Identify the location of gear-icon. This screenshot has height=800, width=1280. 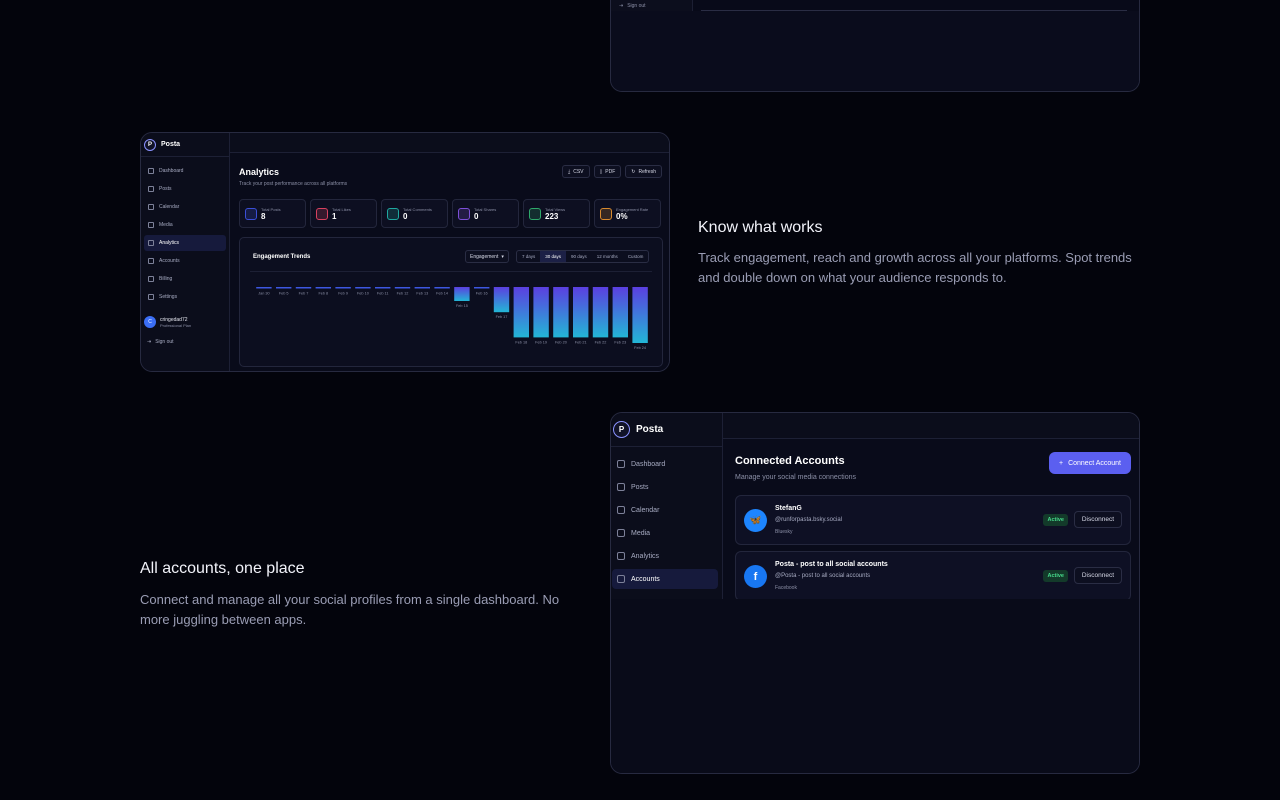
(151, 297).